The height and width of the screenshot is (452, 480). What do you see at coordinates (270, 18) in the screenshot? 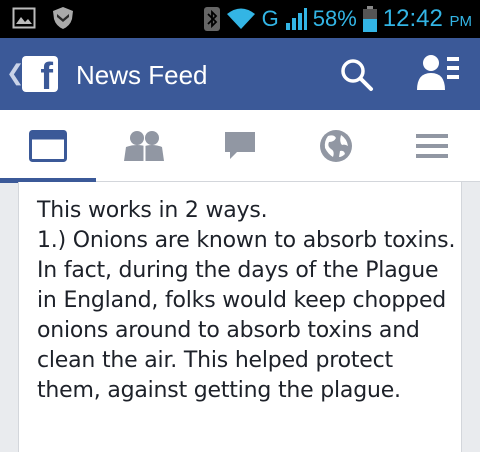
I see `network-type: G` at bounding box center [270, 18].